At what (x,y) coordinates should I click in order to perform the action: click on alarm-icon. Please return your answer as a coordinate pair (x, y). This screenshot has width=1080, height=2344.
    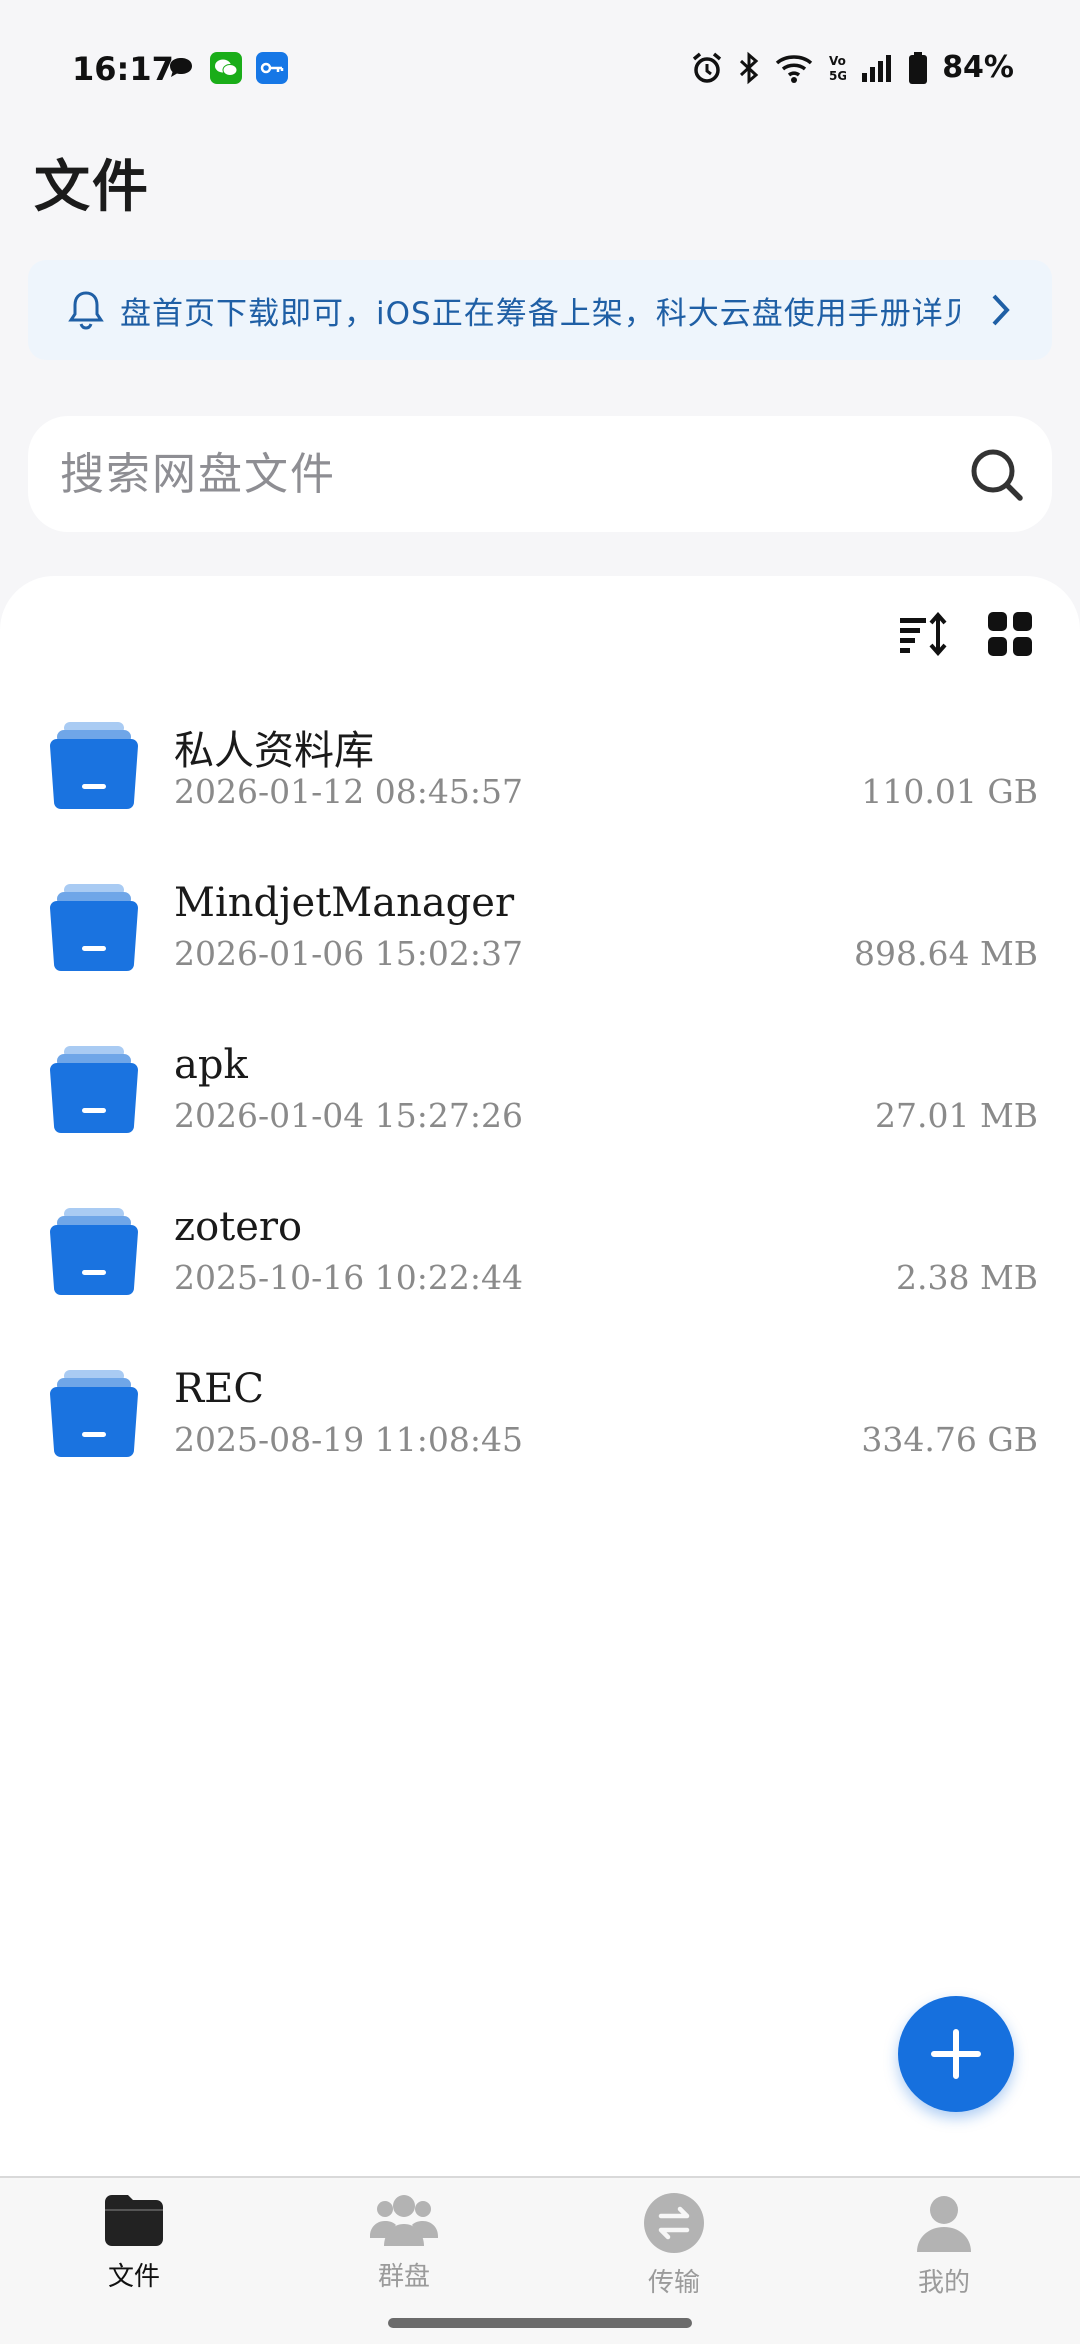
    Looking at the image, I should click on (707, 67).